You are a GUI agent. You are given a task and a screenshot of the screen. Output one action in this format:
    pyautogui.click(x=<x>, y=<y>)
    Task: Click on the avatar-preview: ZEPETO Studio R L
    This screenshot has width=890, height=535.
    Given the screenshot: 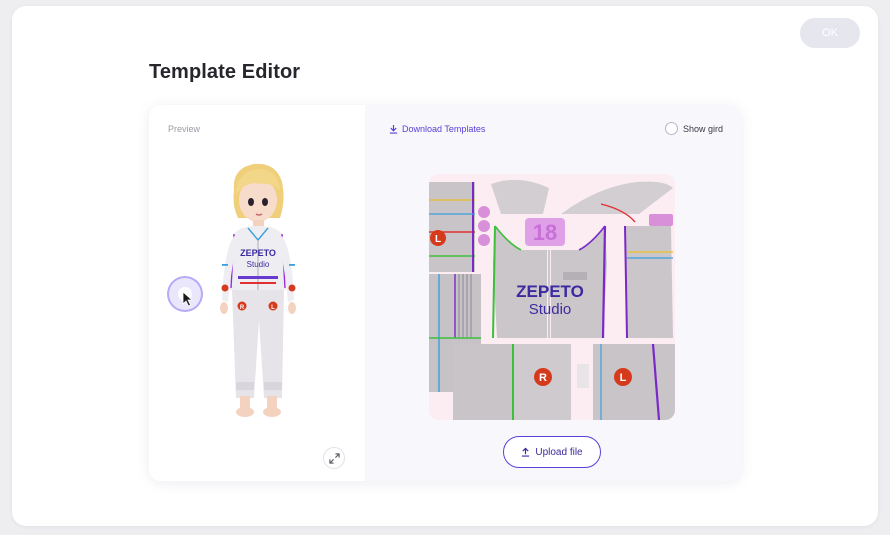 What is the action you would take?
    pyautogui.click(x=259, y=297)
    